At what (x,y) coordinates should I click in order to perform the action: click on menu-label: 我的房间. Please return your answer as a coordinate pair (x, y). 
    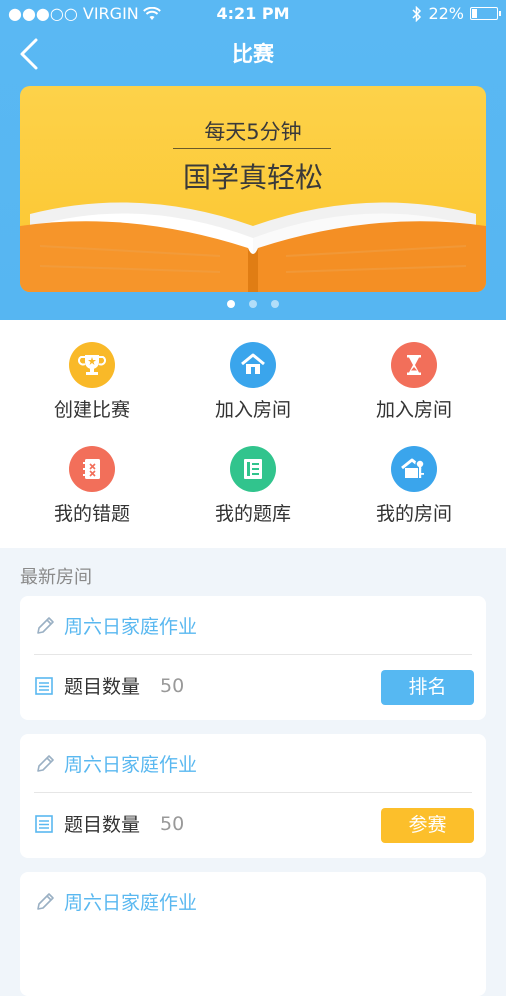
    Looking at the image, I should click on (413, 514).